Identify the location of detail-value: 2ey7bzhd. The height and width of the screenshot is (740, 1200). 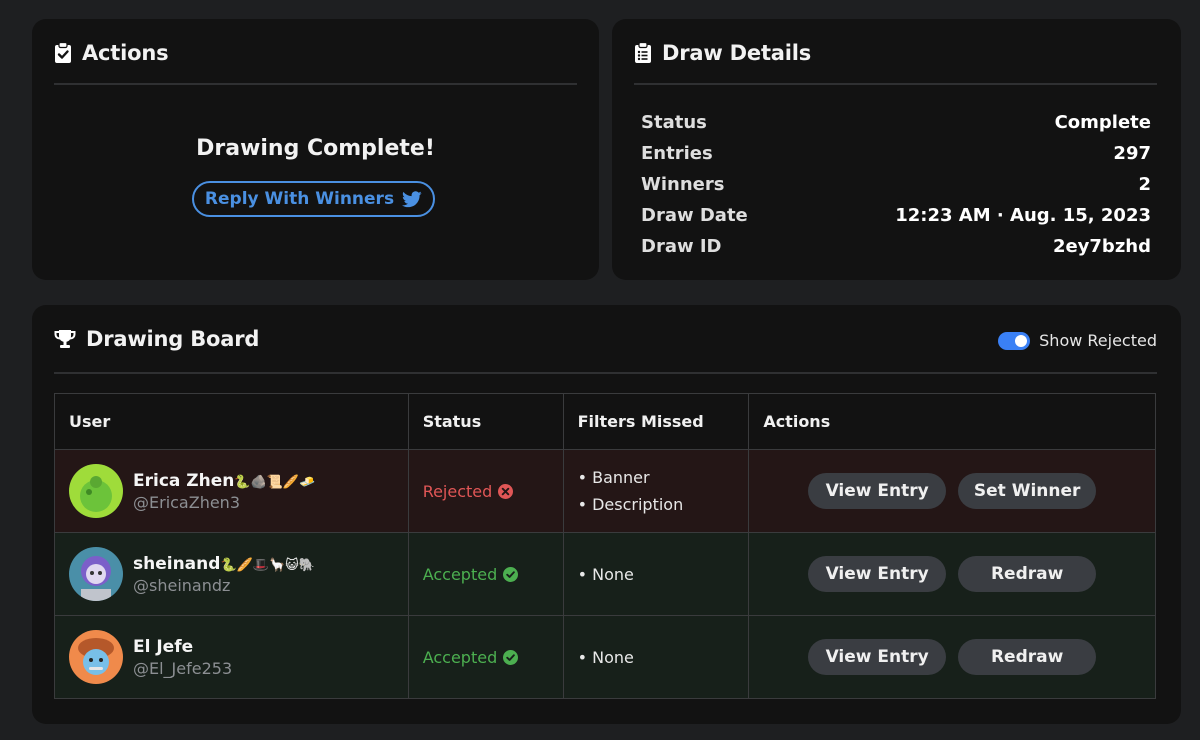
(1101, 246).